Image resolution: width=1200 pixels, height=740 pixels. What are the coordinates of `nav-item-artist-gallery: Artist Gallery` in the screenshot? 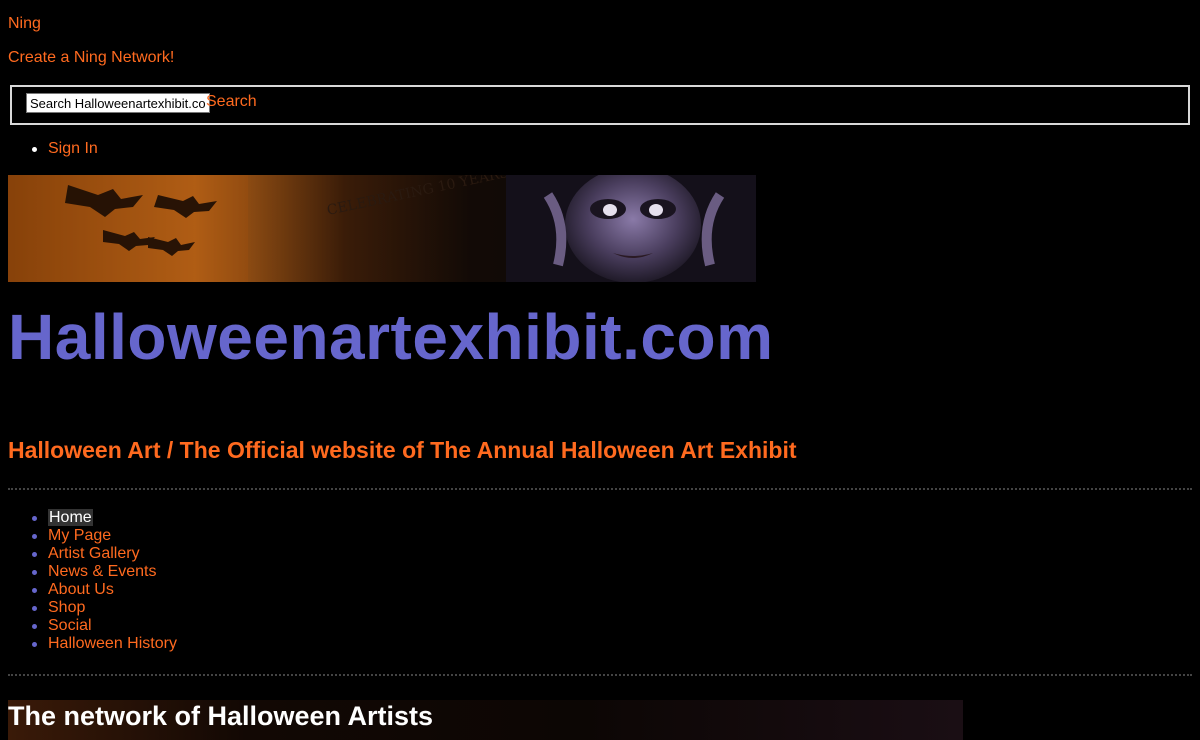 It's located at (92, 554).